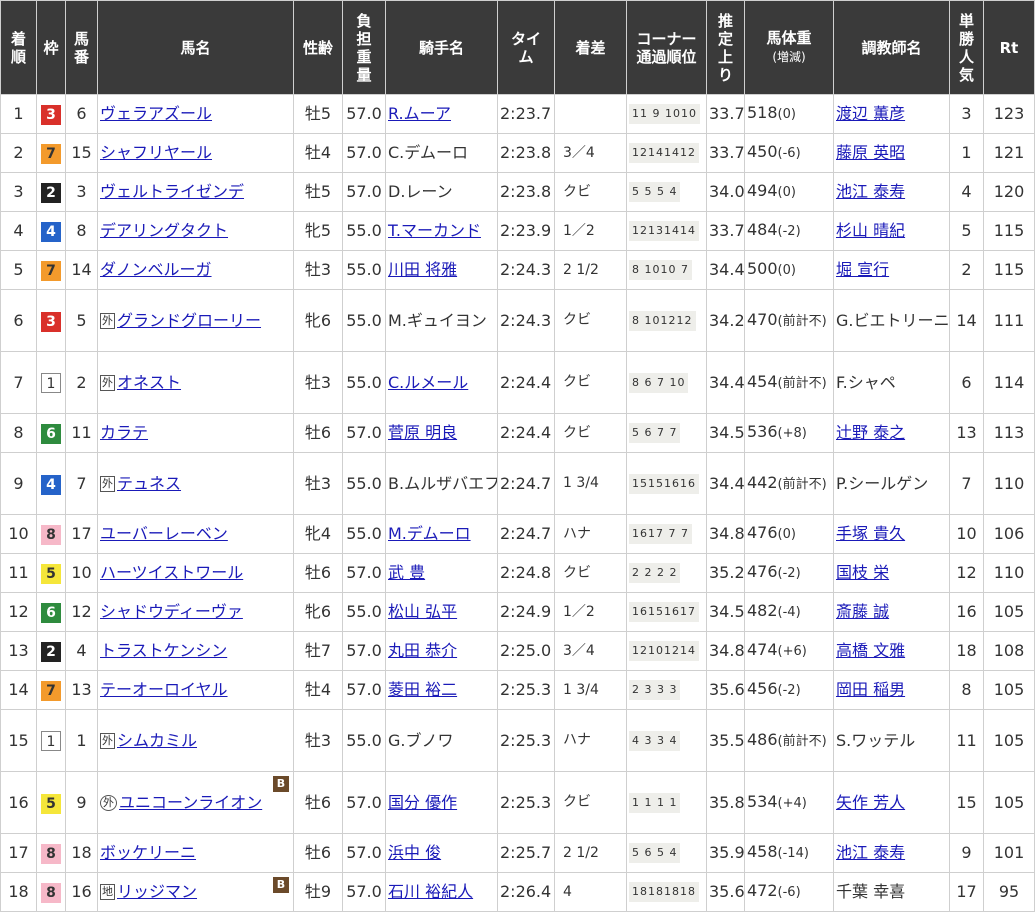 The height and width of the screenshot is (919, 1035). Describe the element at coordinates (18, 483) in the screenshot. I see `rank-cell: 9` at that location.